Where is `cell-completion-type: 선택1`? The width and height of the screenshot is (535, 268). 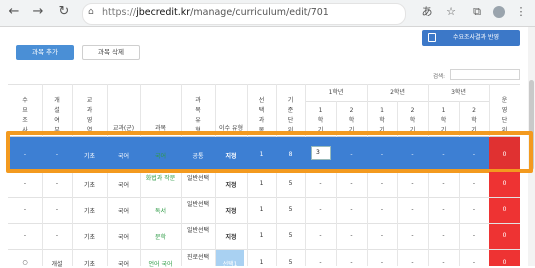
cell-completion-type: 선택1 is located at coordinates (230, 263).